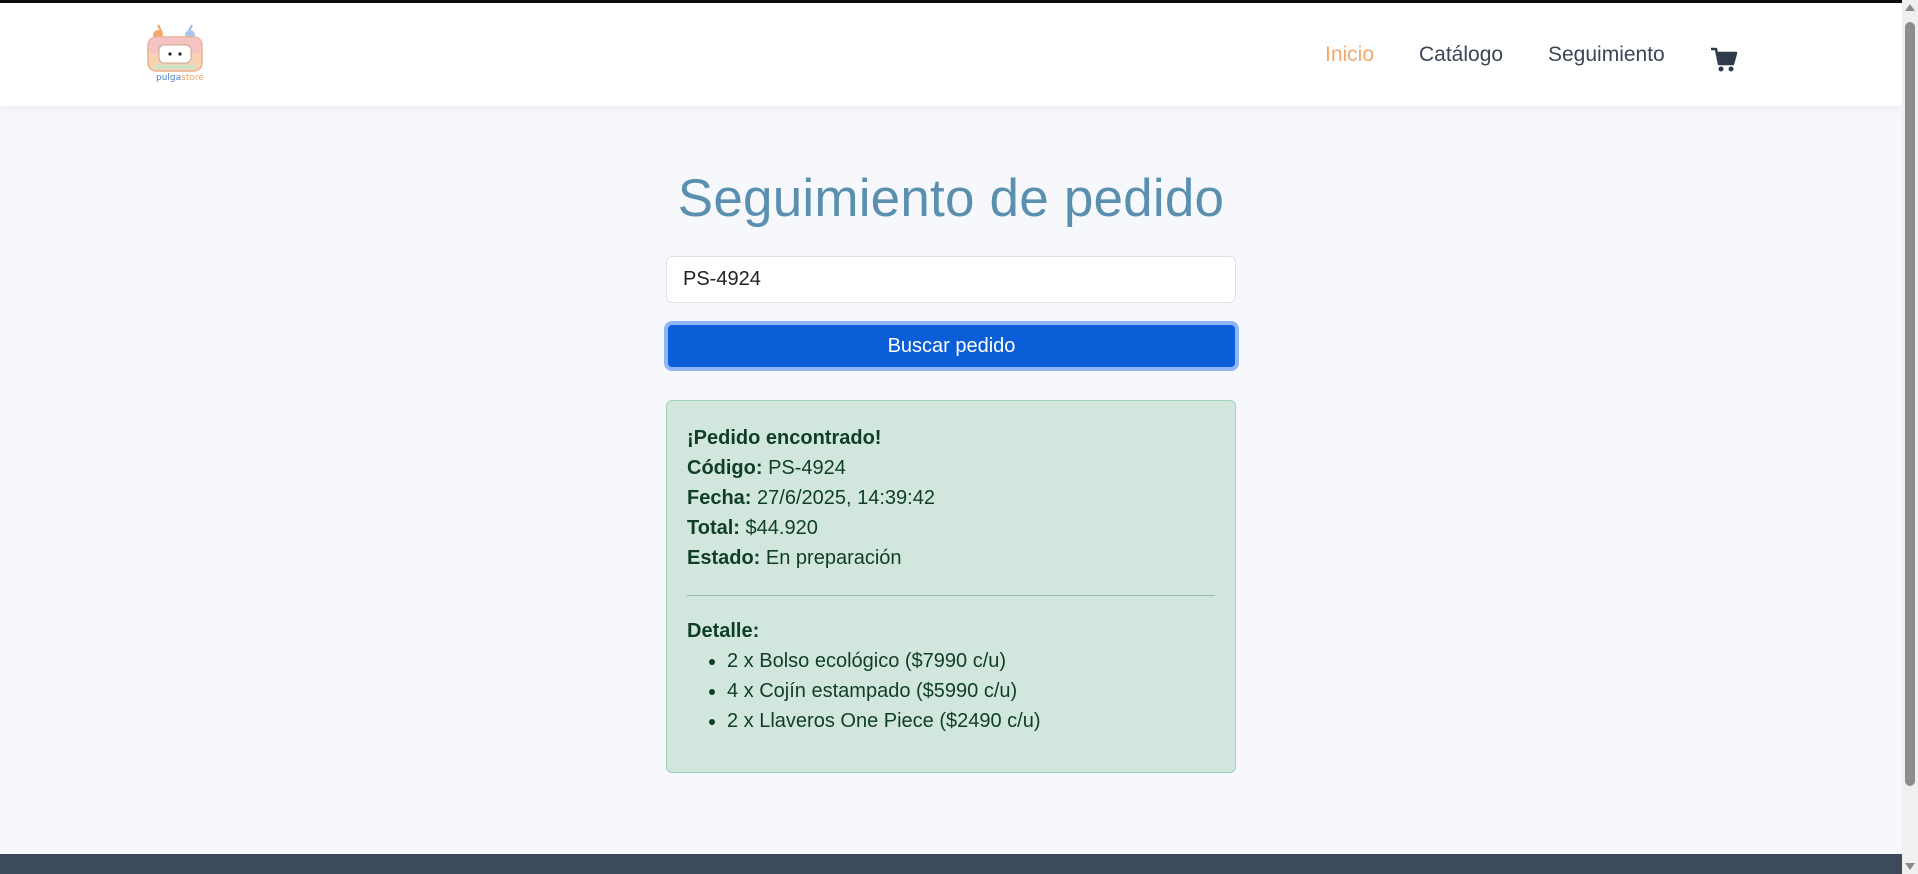 The image size is (1918, 874). I want to click on search-order-button: Buscar pedido, so click(951, 346).